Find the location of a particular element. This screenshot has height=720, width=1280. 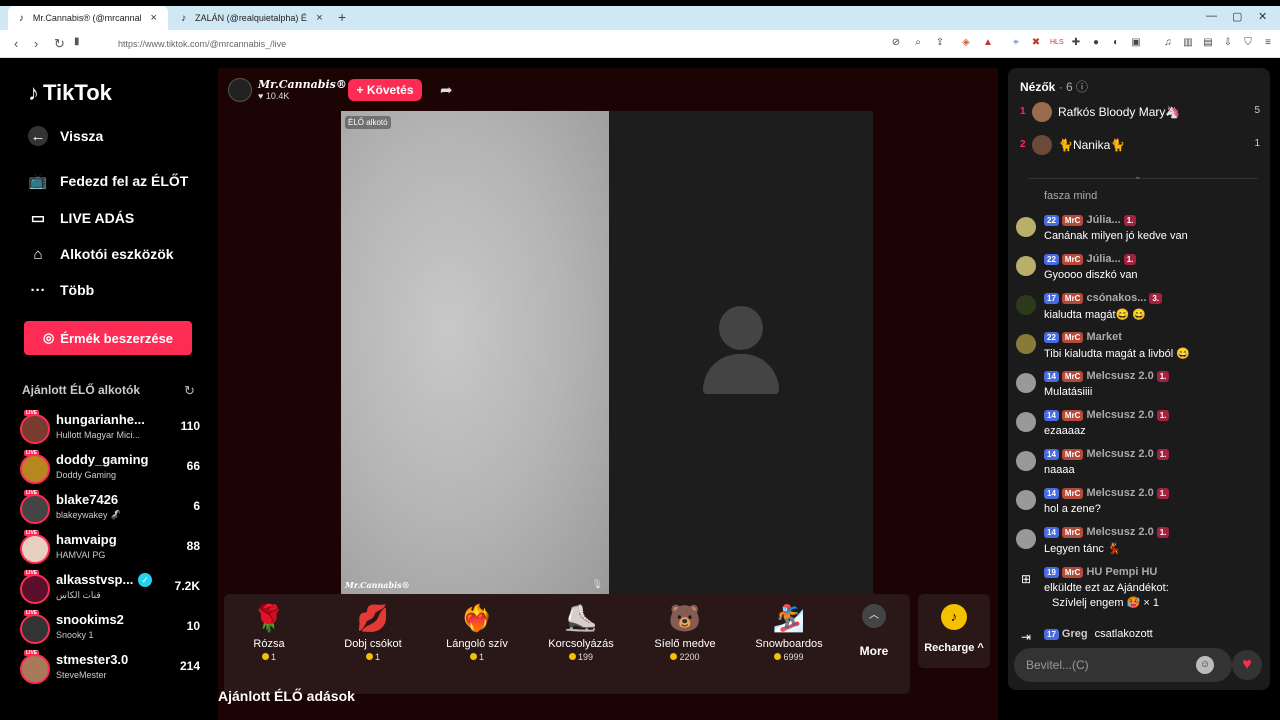

tab-icon: ▣ is located at coordinates (1136, 43).